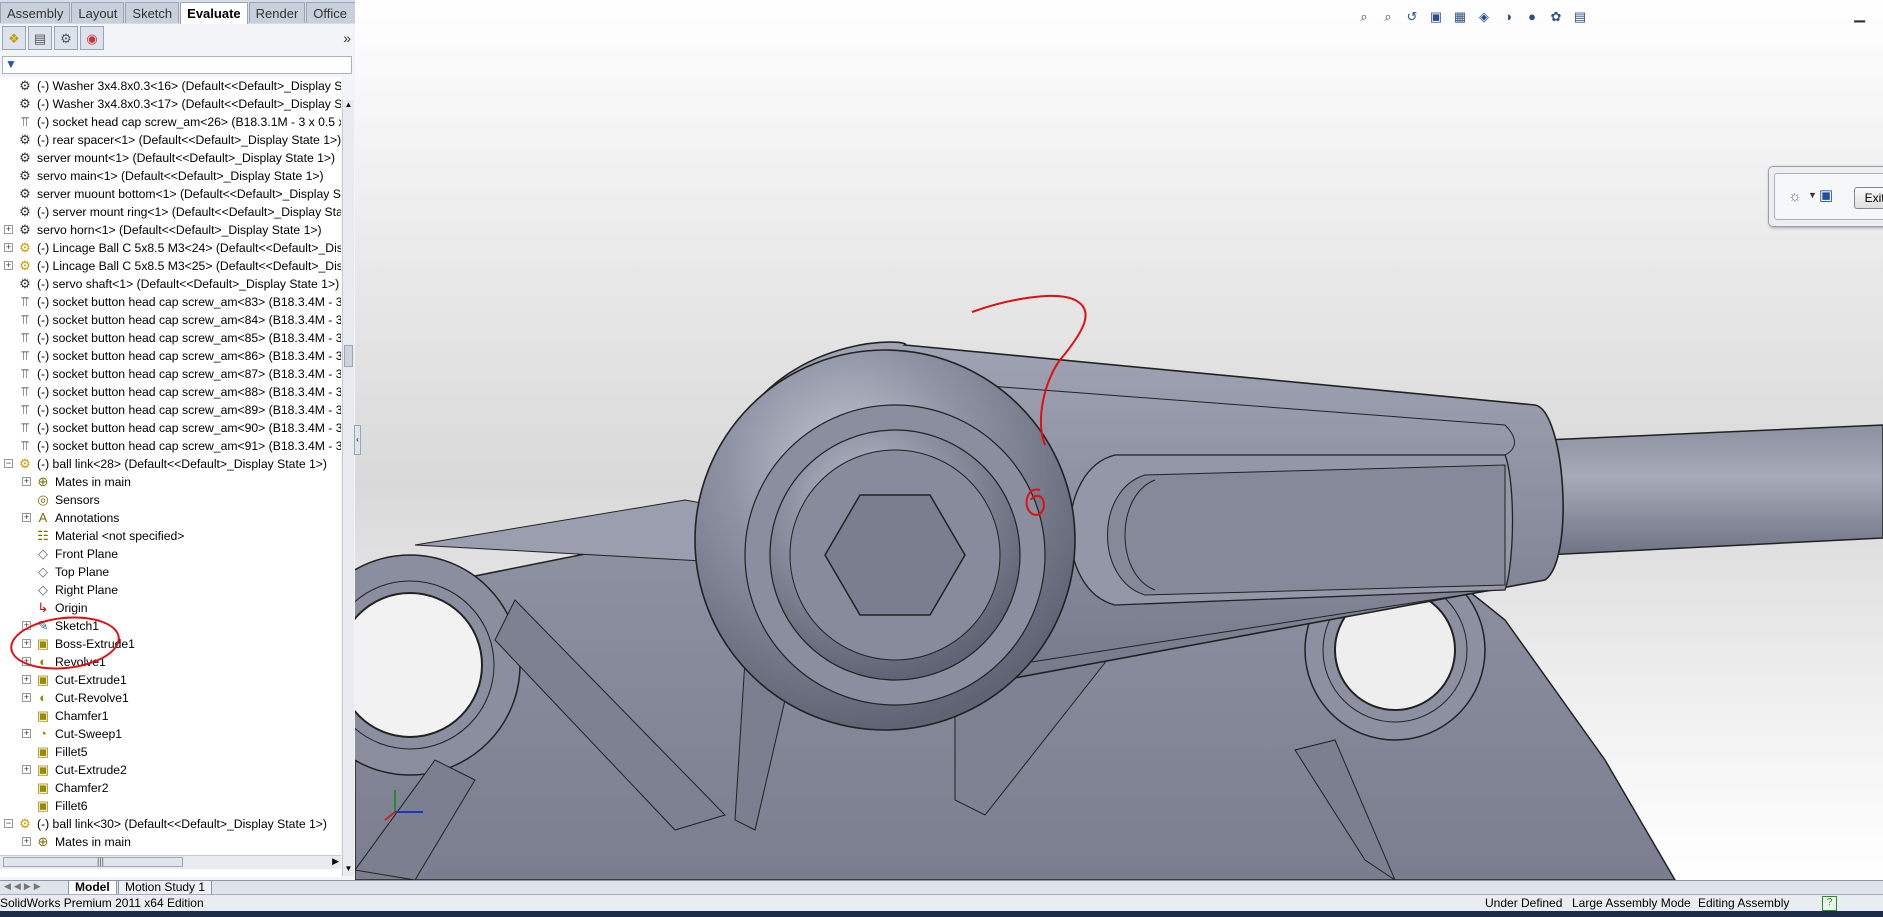 This screenshot has width=1883, height=917. What do you see at coordinates (170, 554) in the screenshot?
I see `tree-item: ◇ Front Plane` at bounding box center [170, 554].